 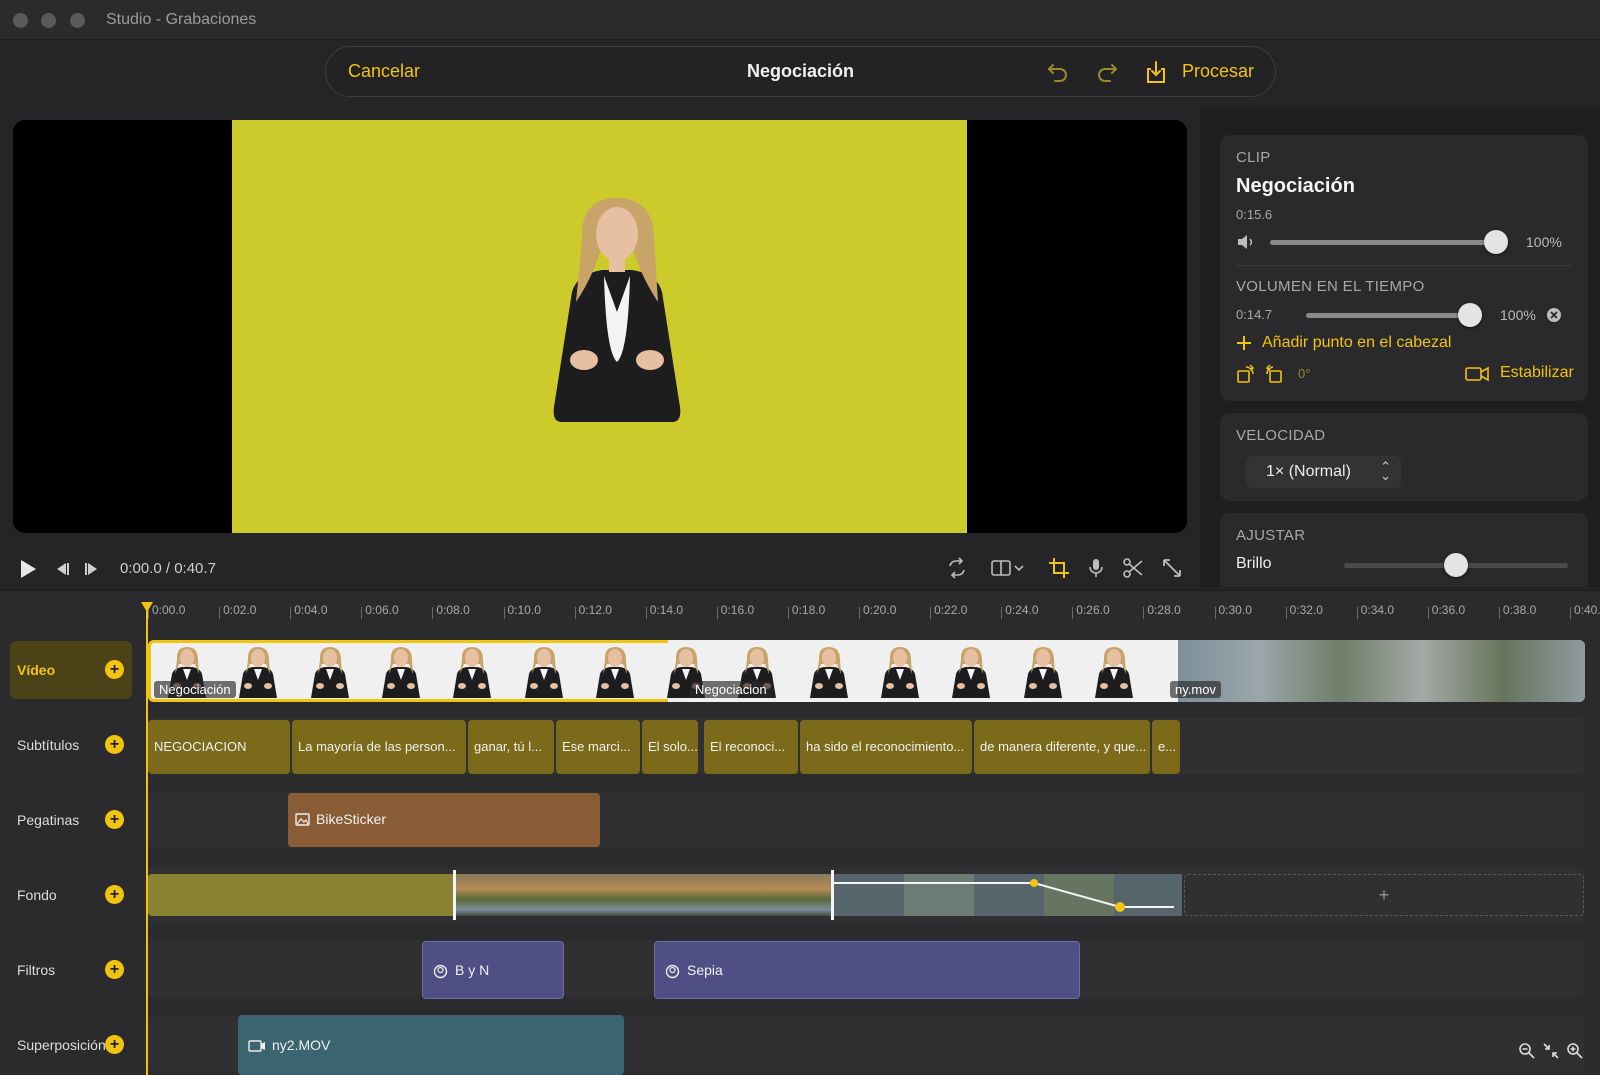 What do you see at coordinates (48, 20) in the screenshot?
I see `minimize-window-button` at bounding box center [48, 20].